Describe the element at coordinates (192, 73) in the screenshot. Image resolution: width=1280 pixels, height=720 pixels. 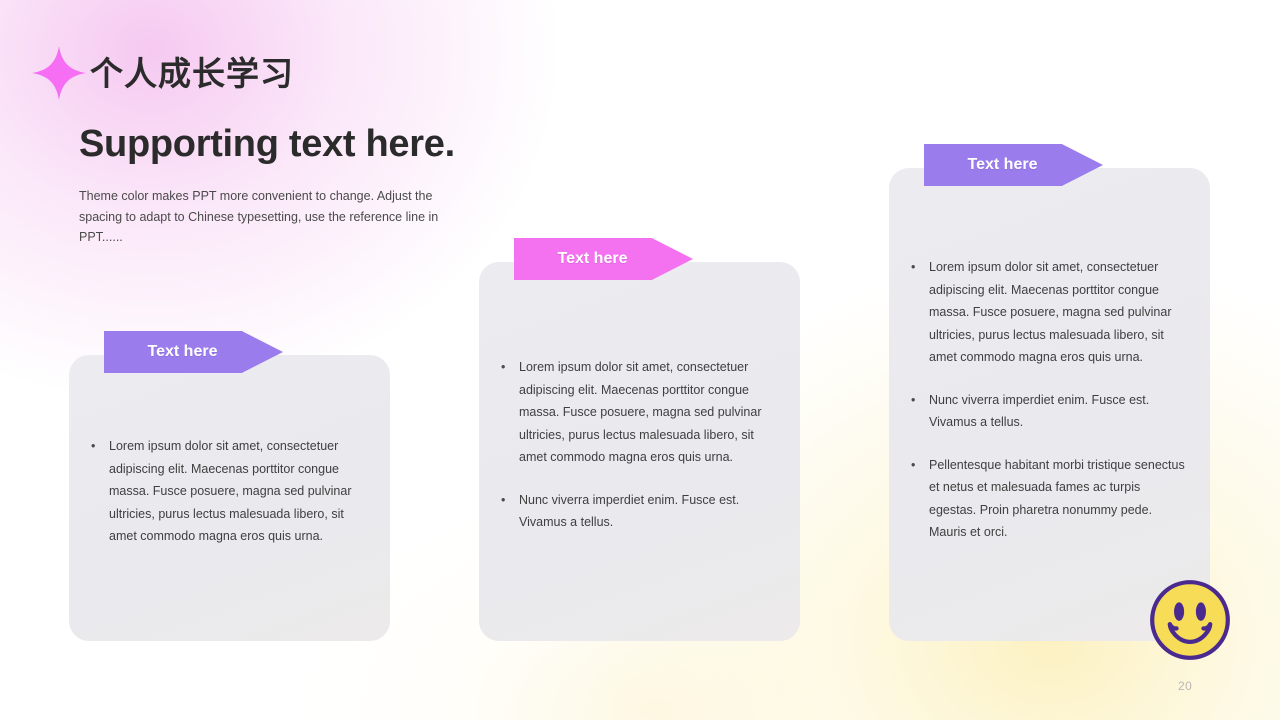
I see `page-kicker-title: 个人成长学习` at that location.